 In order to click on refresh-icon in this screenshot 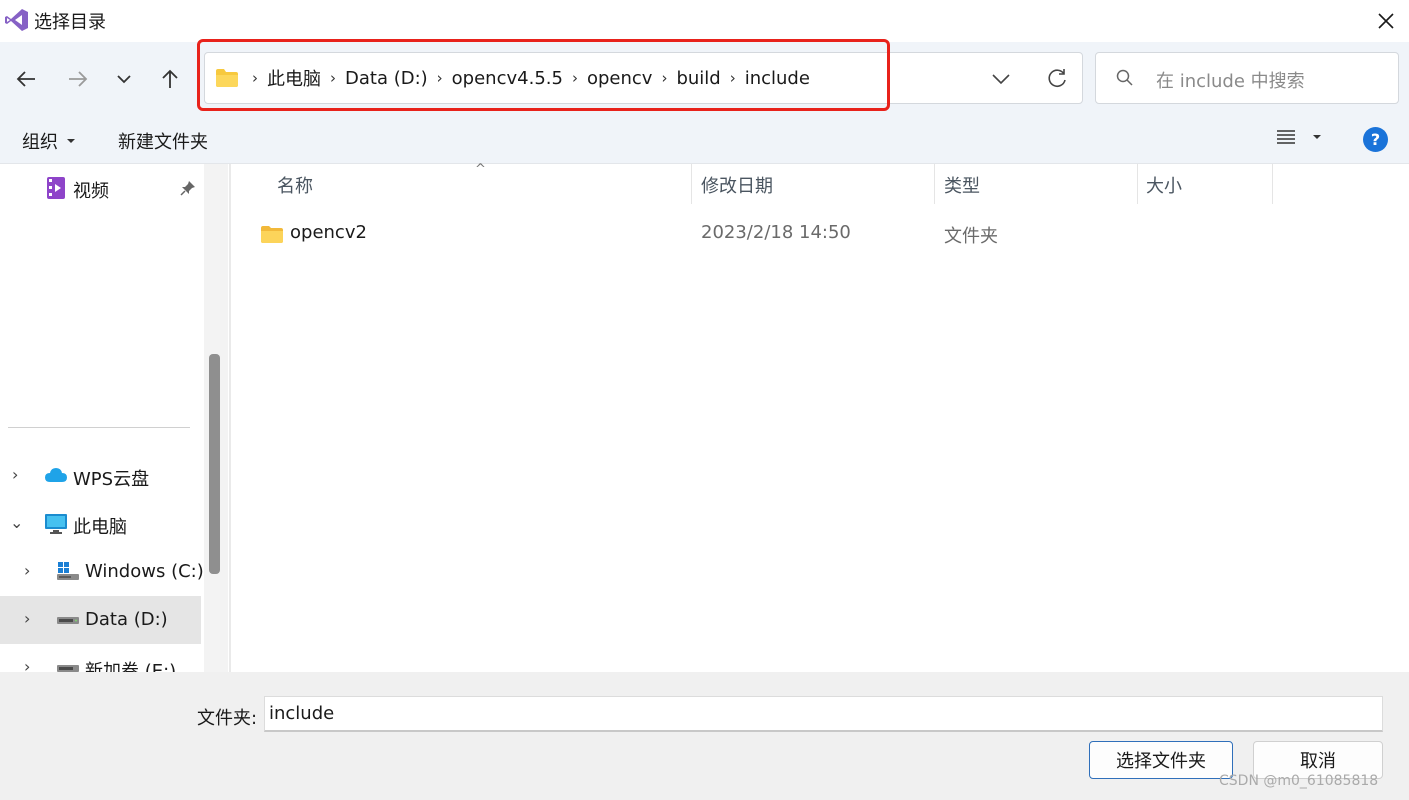, I will do `click(1057, 78)`.